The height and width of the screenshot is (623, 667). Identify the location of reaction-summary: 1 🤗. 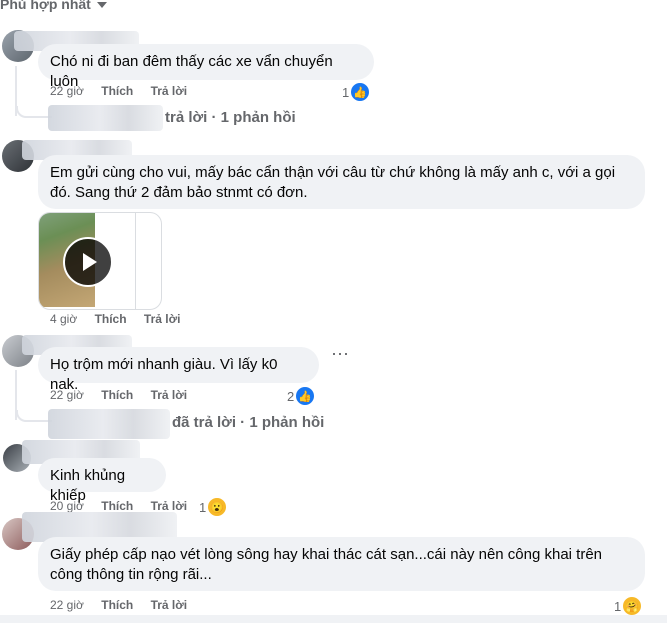
(629, 606).